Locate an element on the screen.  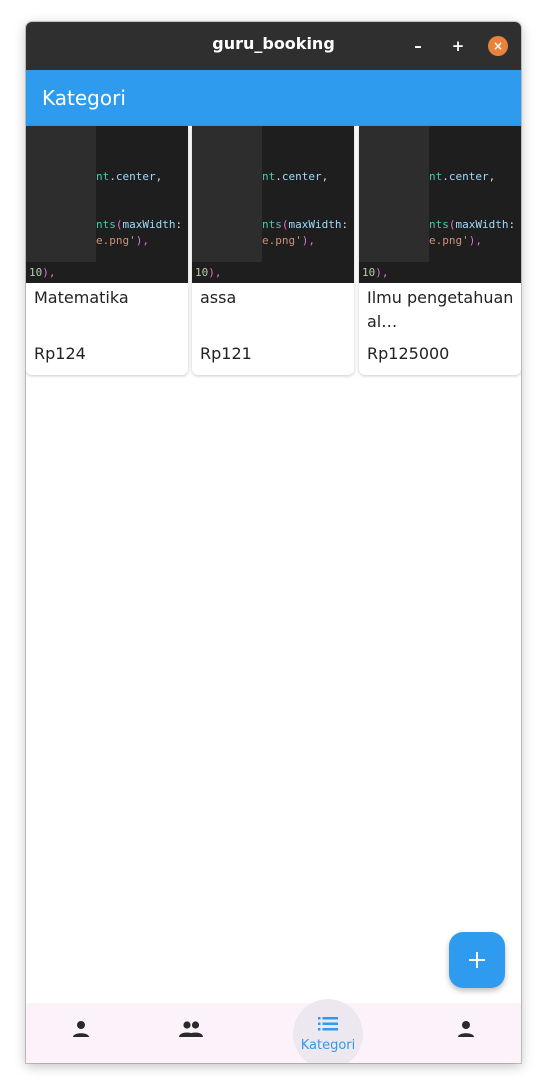
list-icon is located at coordinates (328, 1024).